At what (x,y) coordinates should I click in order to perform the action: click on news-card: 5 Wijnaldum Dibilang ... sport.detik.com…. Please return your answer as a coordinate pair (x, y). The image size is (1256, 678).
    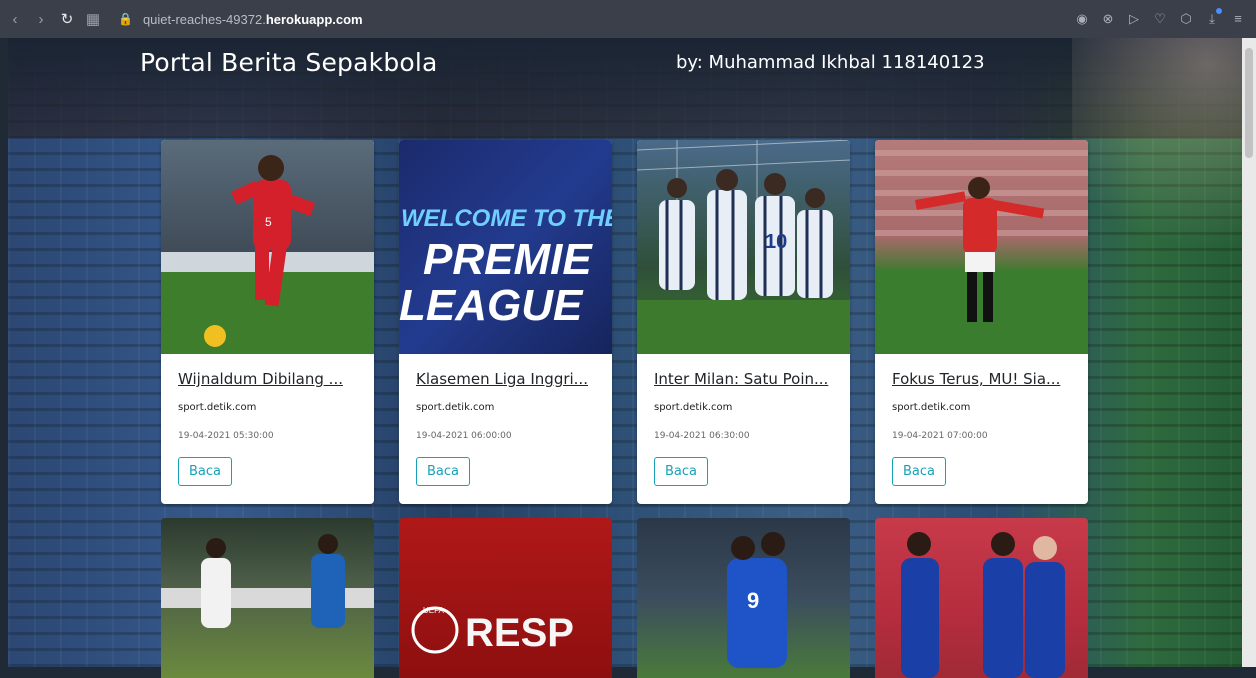
    Looking at the image, I should click on (267, 322).